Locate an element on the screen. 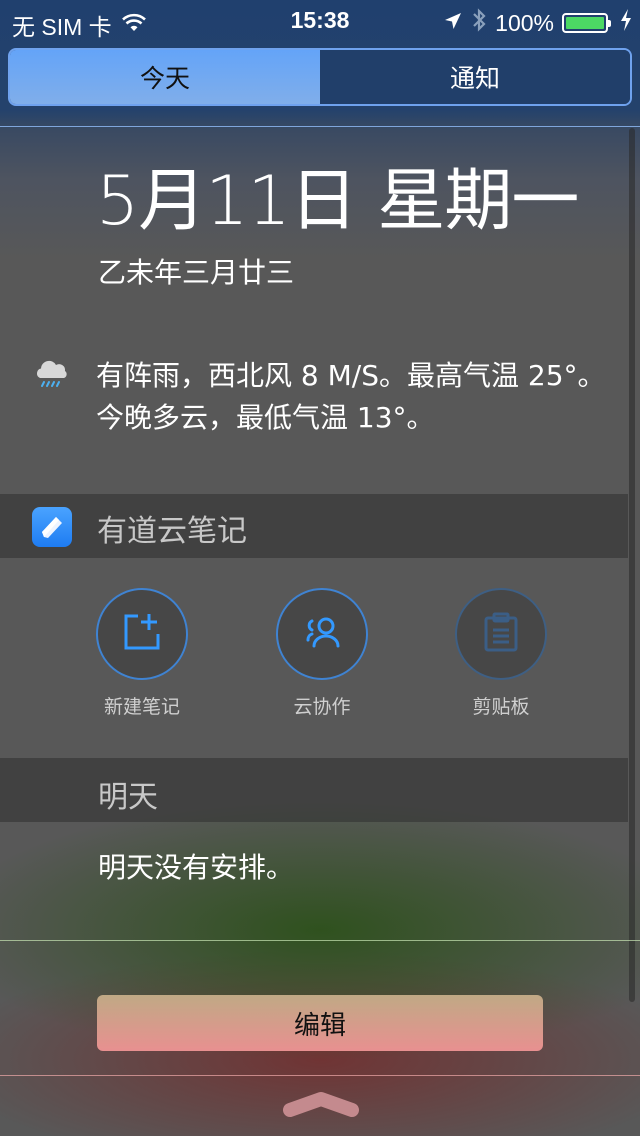  bluetooth-icon is located at coordinates (479, 23).